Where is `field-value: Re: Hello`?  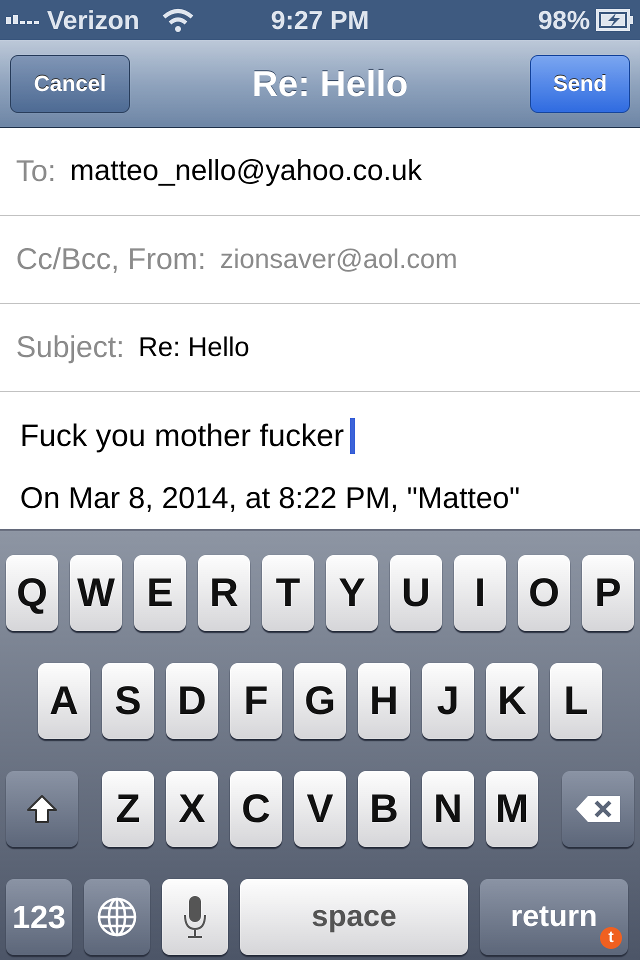 field-value: Re: Hello is located at coordinates (194, 347).